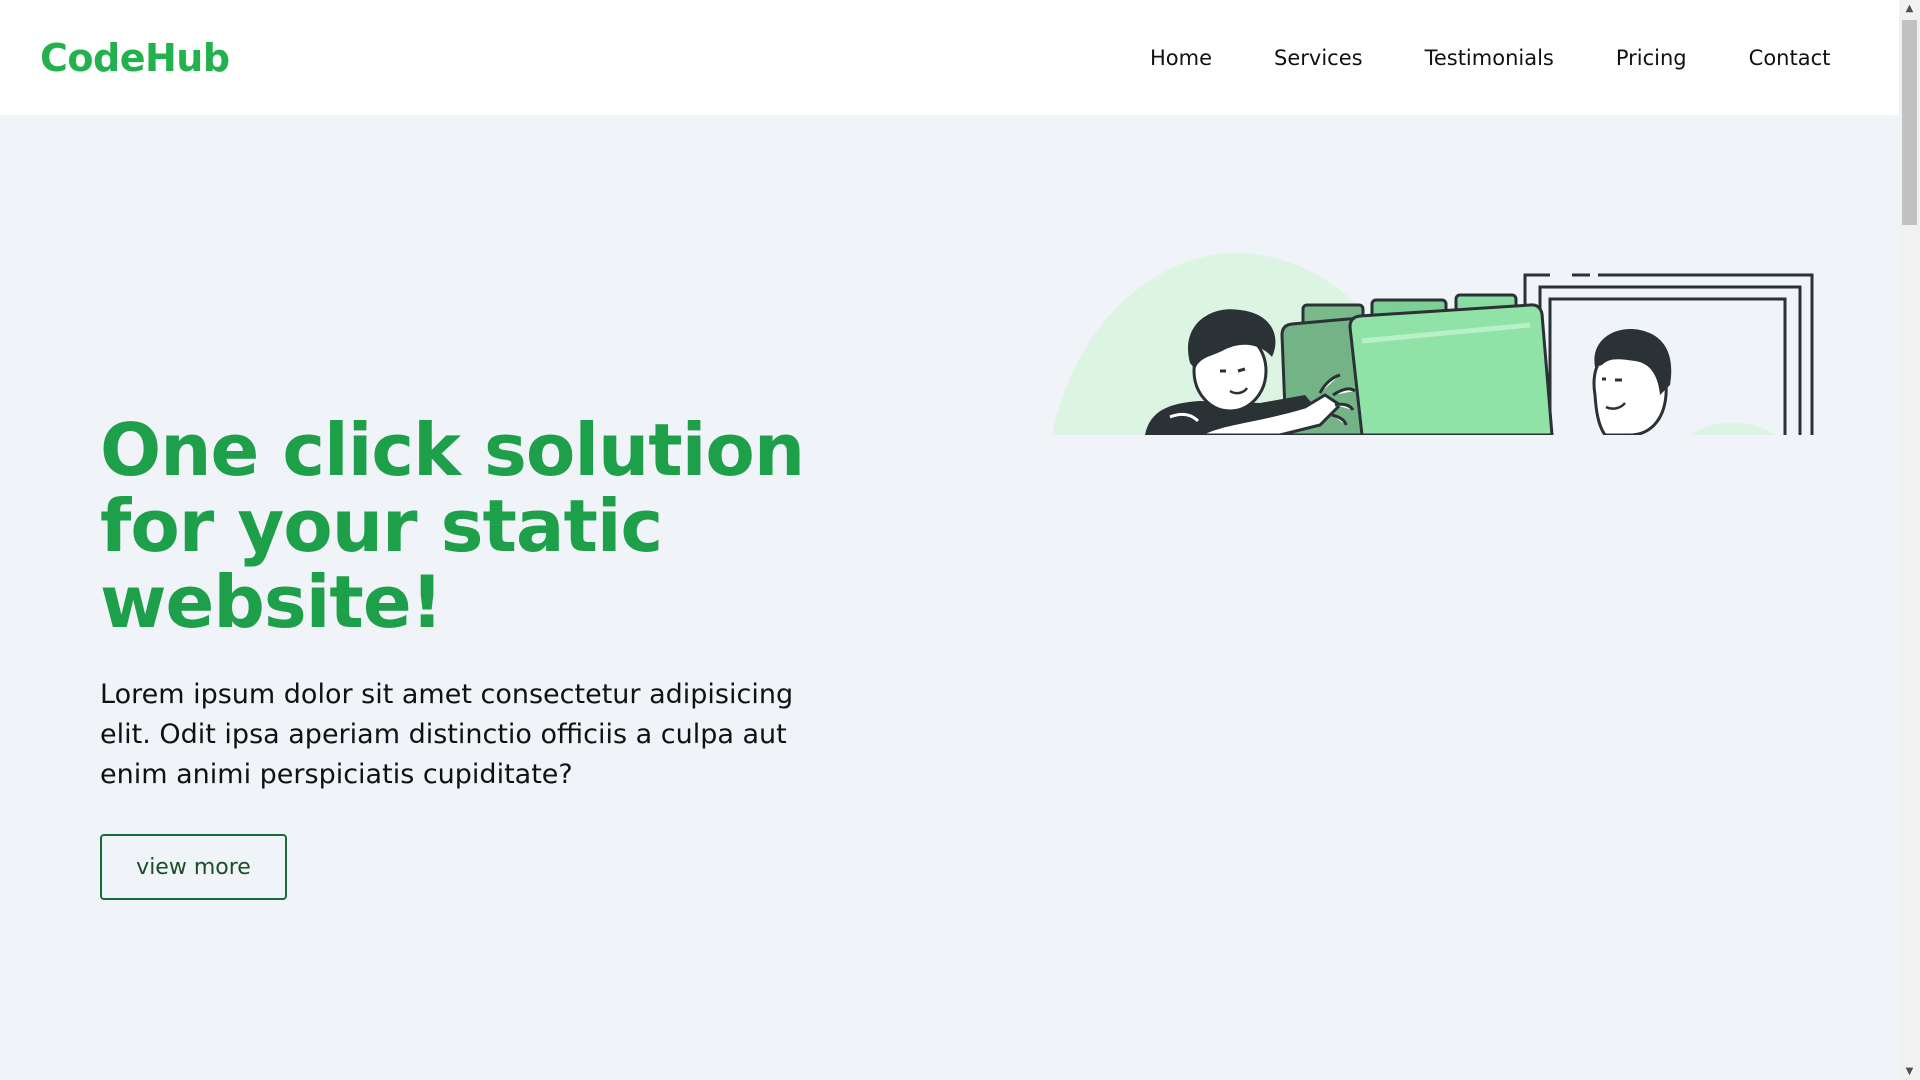  What do you see at coordinates (1651, 58) in the screenshot?
I see `nav-pricing: Pricing` at bounding box center [1651, 58].